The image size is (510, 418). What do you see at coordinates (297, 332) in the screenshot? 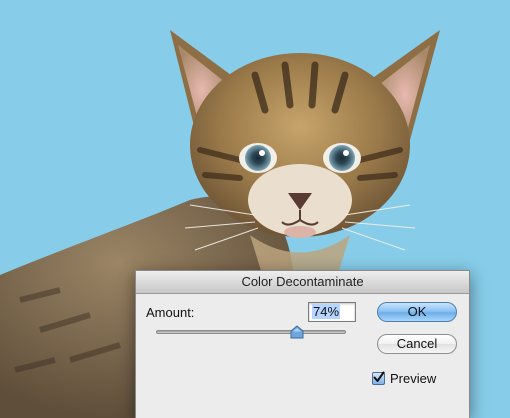
I see `slider-thumb-icon` at bounding box center [297, 332].